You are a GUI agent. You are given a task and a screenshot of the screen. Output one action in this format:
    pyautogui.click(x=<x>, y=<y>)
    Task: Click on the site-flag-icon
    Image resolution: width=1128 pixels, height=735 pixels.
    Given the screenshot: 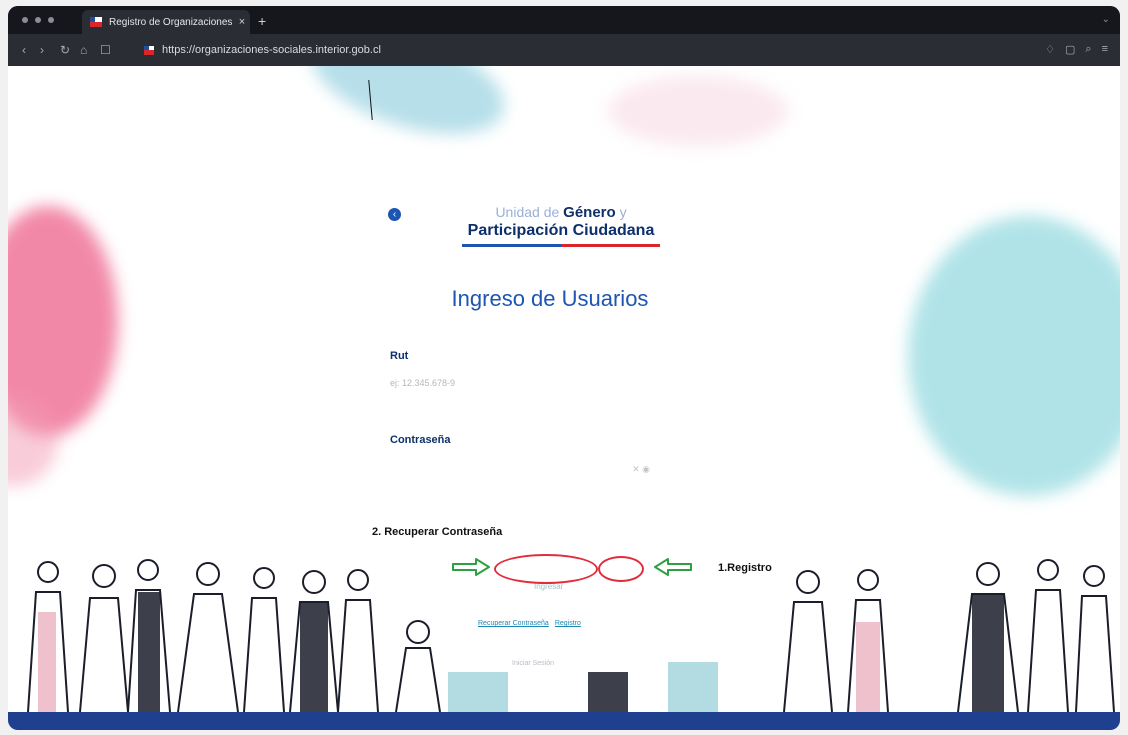 What is the action you would take?
    pyautogui.click(x=149, y=50)
    